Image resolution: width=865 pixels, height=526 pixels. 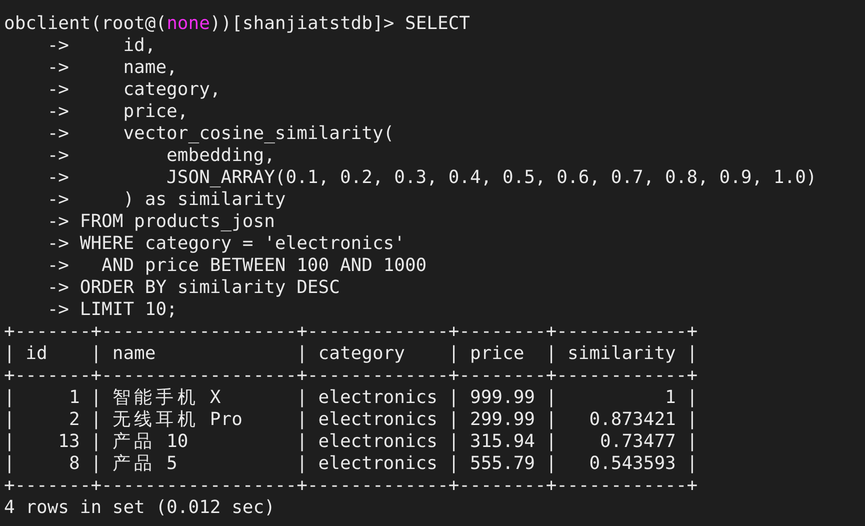 I want to click on query-line: -> id,, so click(x=101, y=46).